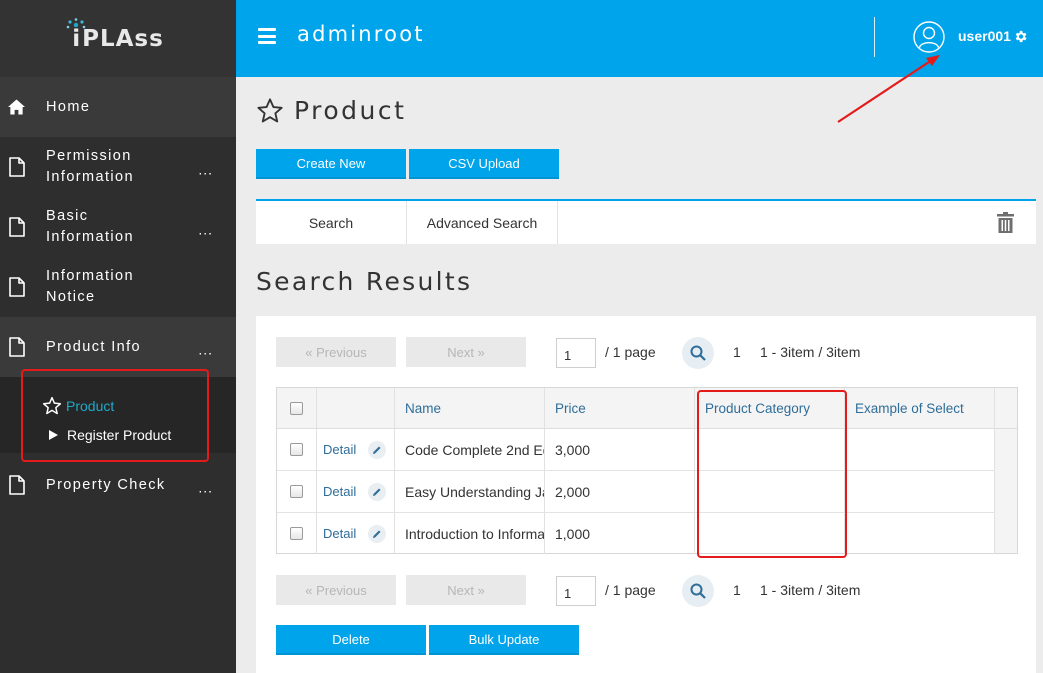  I want to click on nav-property-check-label: Property Check, so click(106, 484).